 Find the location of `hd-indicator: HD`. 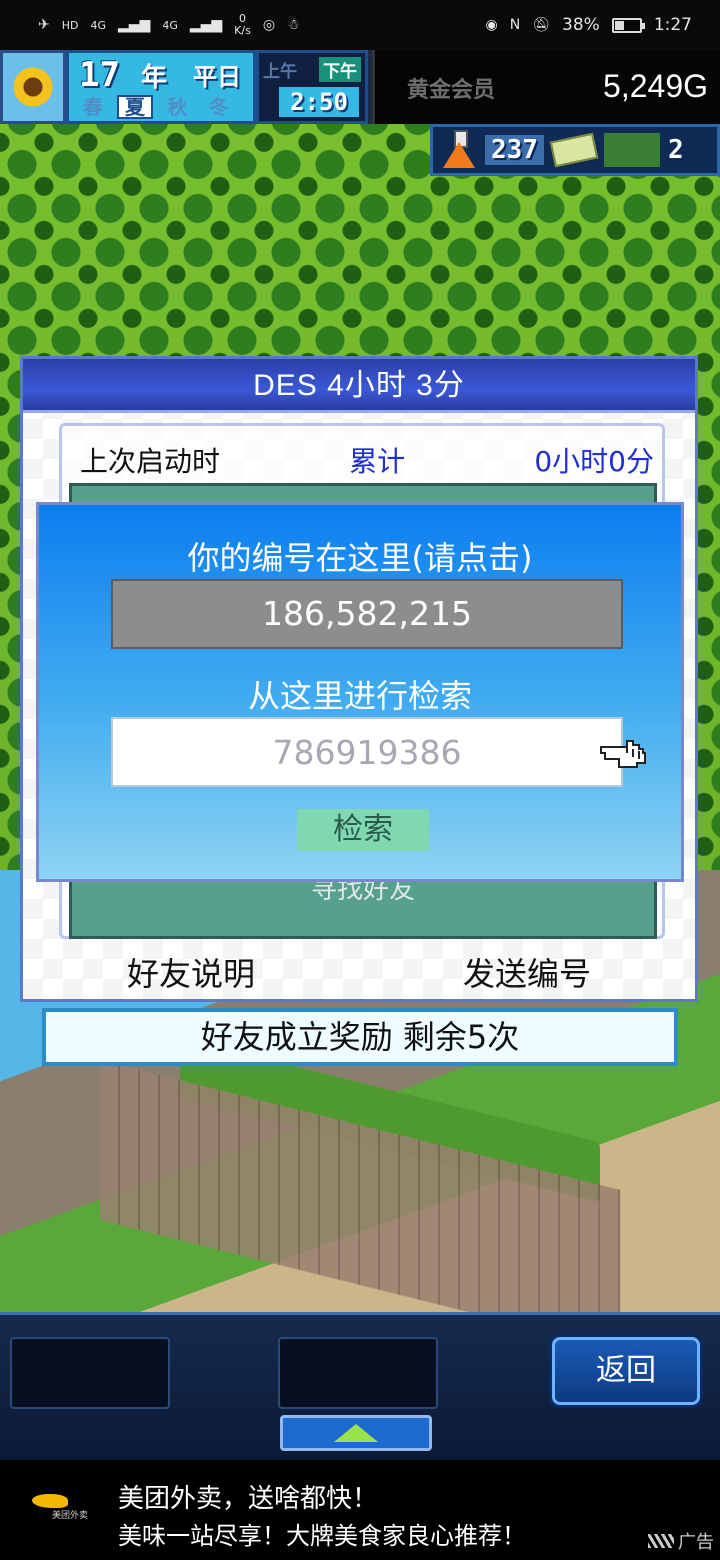

hd-indicator: HD is located at coordinates (70, 25).